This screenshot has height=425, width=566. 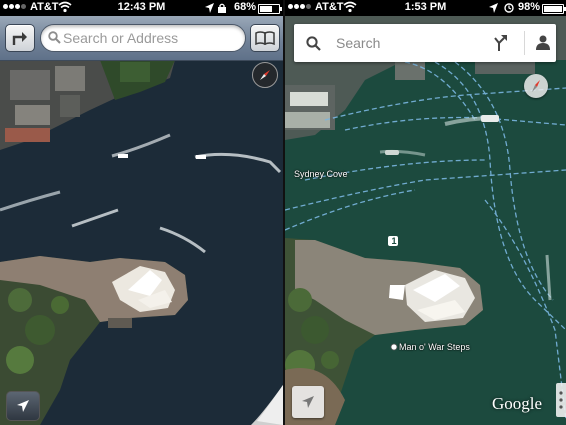 I want to click on more-options-button, so click(x=561, y=400).